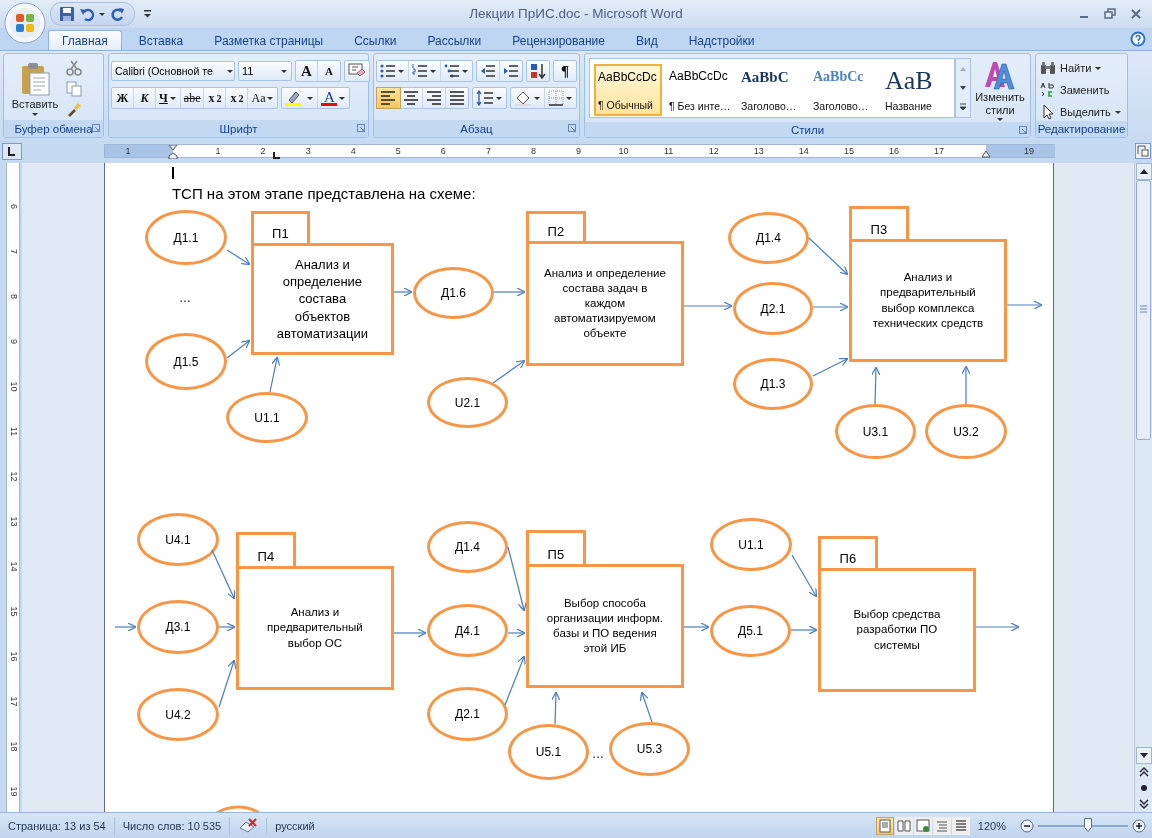  What do you see at coordinates (123, 98) in the screenshot?
I see `bold-button: Ж` at bounding box center [123, 98].